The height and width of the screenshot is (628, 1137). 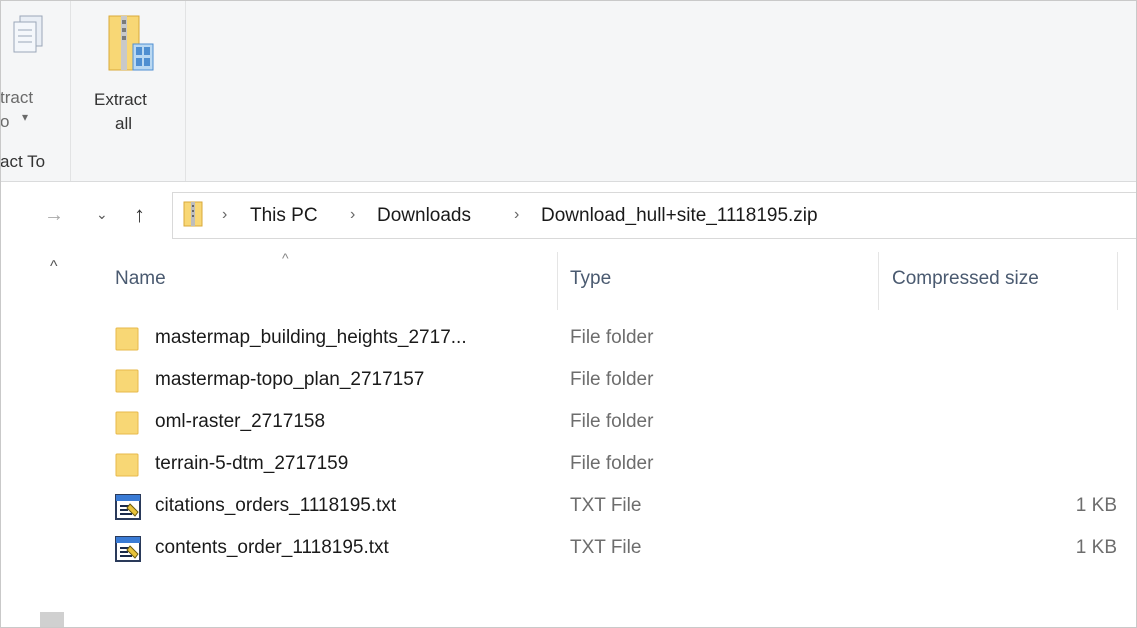 I want to click on file-name: oml-raster_2717158, so click(x=240, y=421).